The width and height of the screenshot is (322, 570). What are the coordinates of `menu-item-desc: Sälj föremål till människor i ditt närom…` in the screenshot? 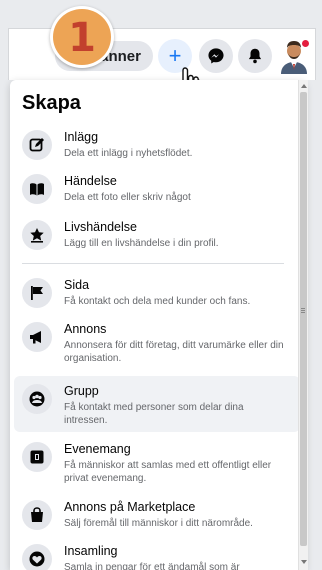 It's located at (158, 523).